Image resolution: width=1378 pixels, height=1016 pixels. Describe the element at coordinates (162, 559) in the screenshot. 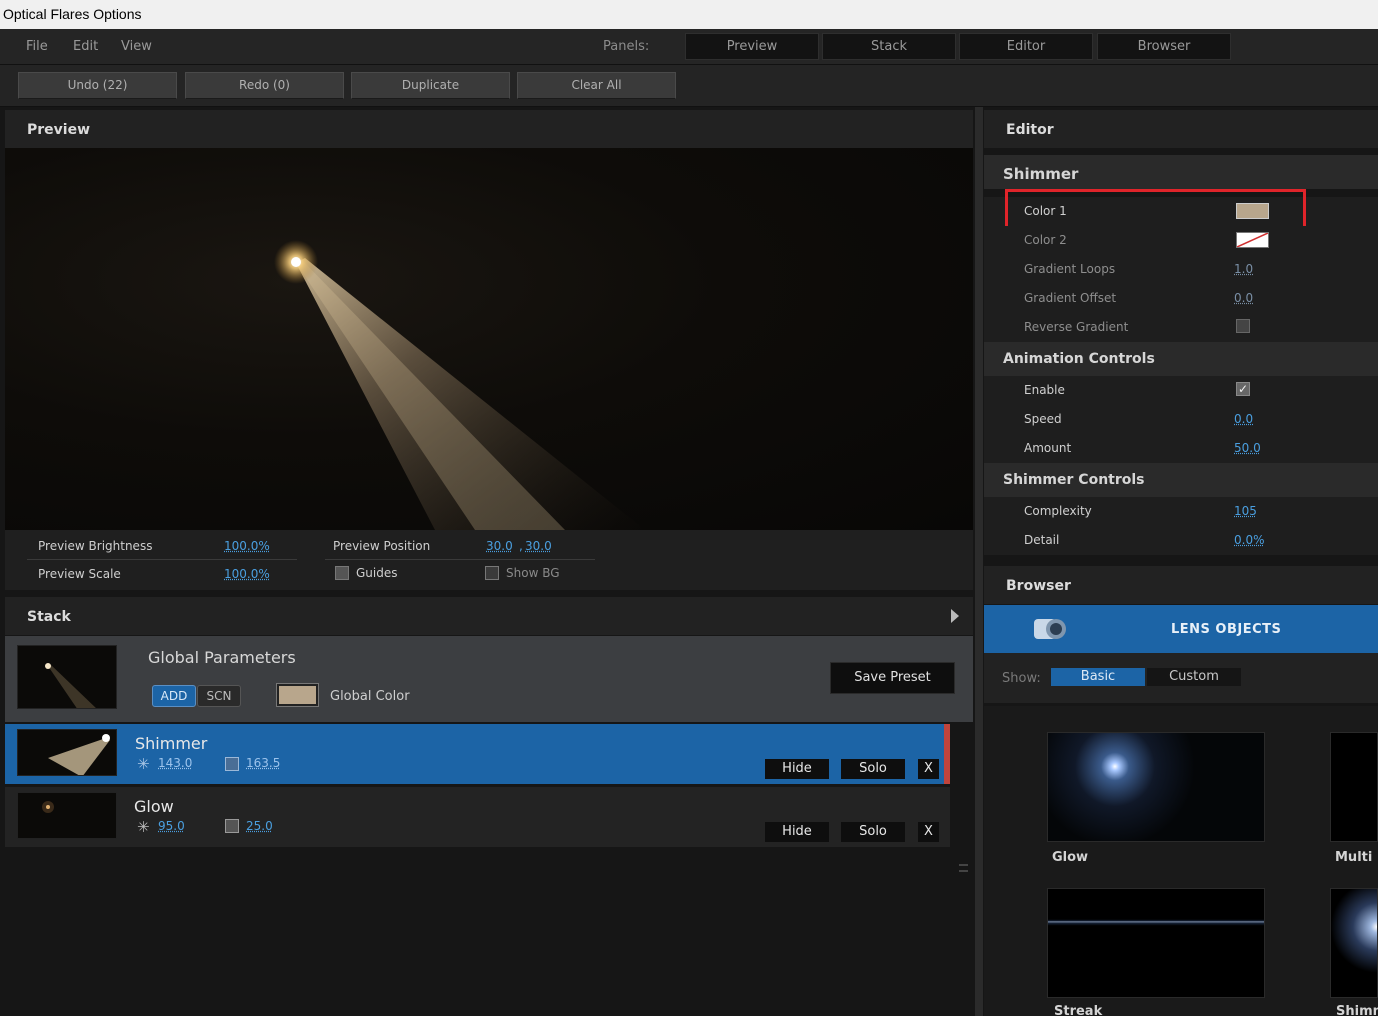

I see `divider` at that location.